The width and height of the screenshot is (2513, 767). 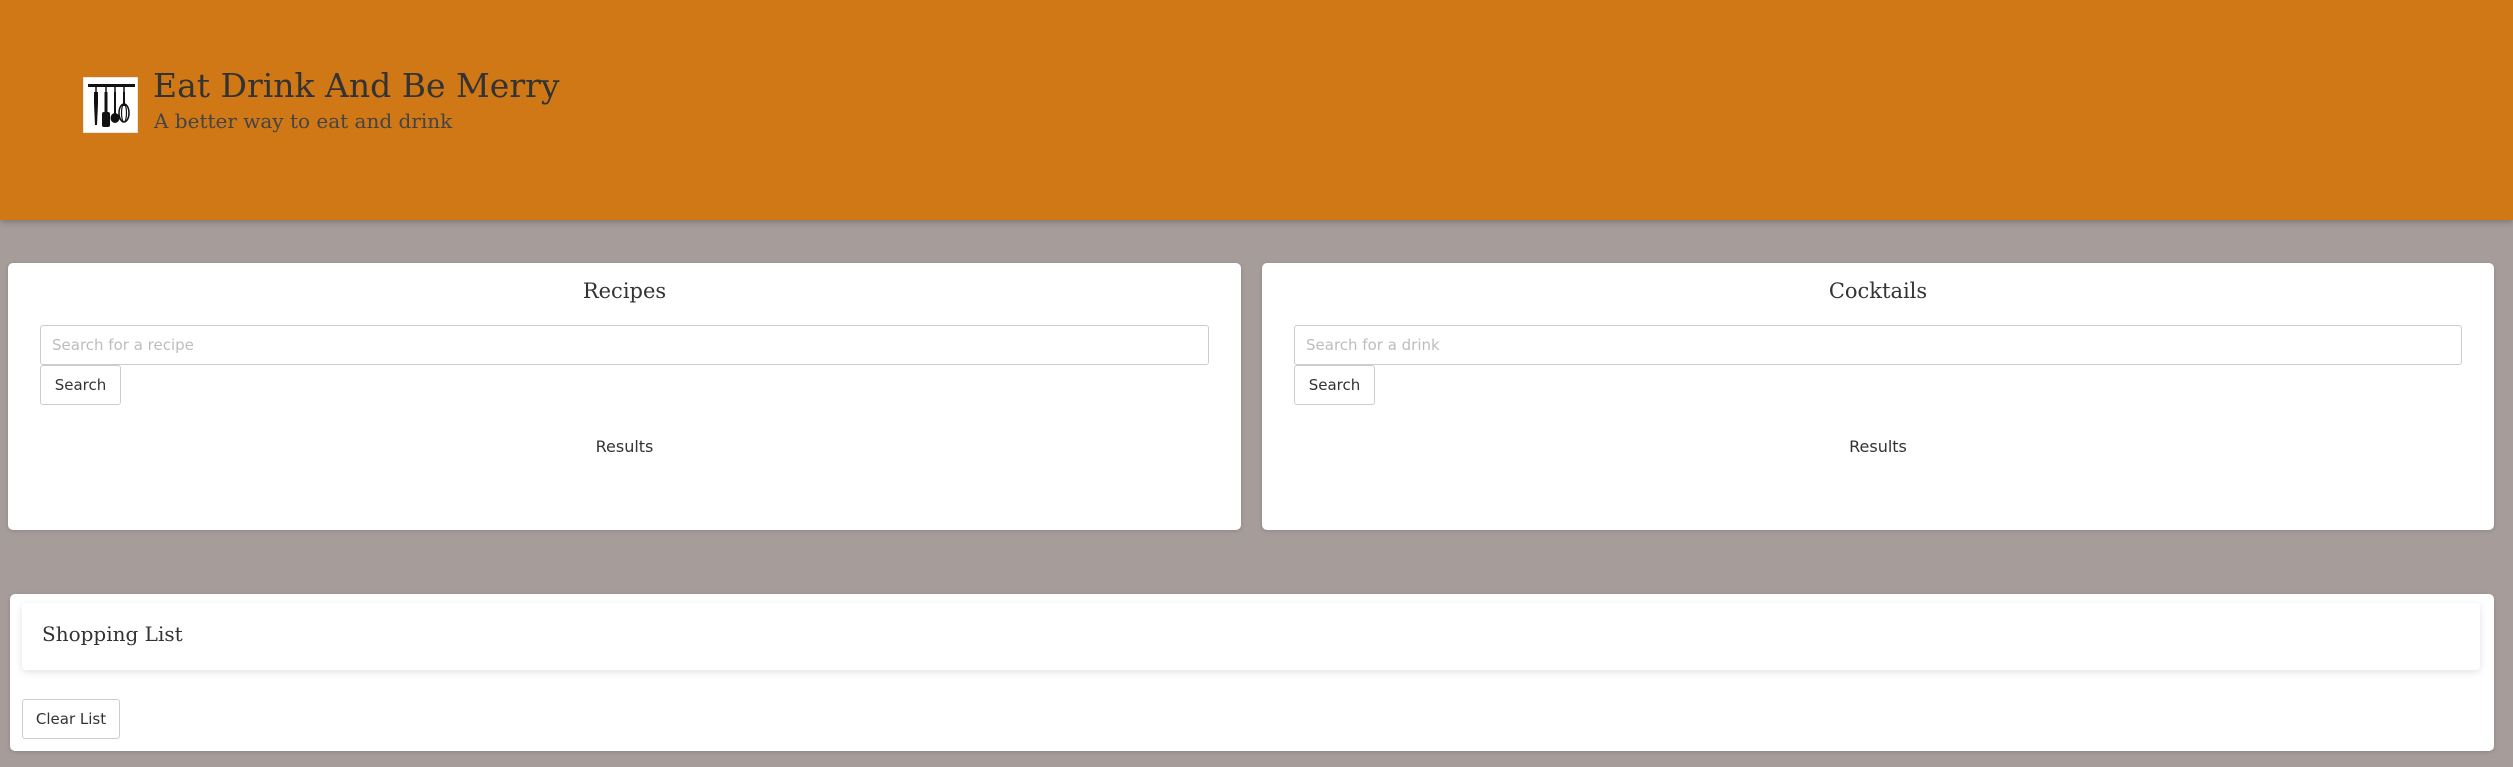 I want to click on site-title: Eat Drink And Be Merry, so click(x=356, y=85).